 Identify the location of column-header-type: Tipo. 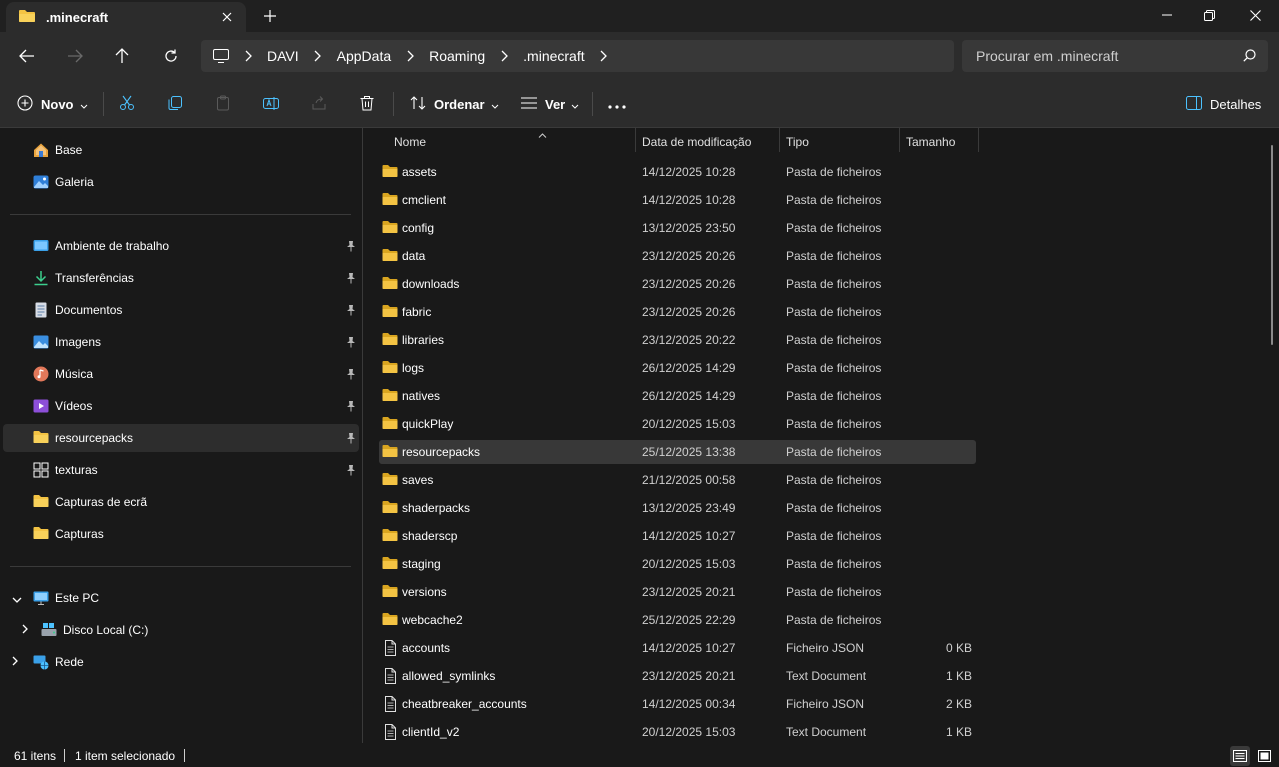
(841, 142).